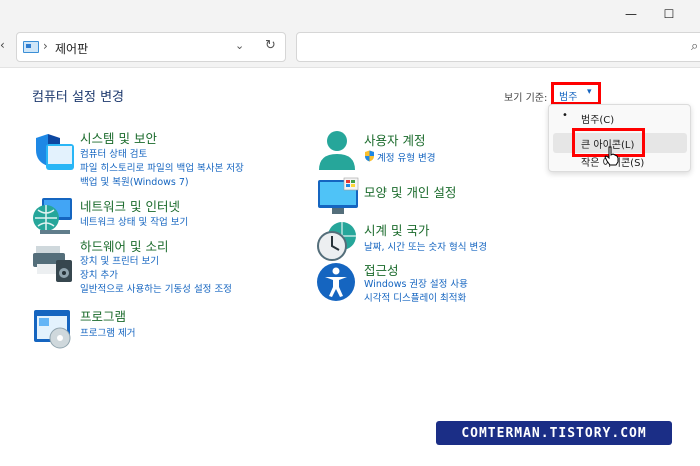 Image resolution: width=700 pixels, height=466 pixels. What do you see at coordinates (31, 47) in the screenshot?
I see `control-panel-icon` at bounding box center [31, 47].